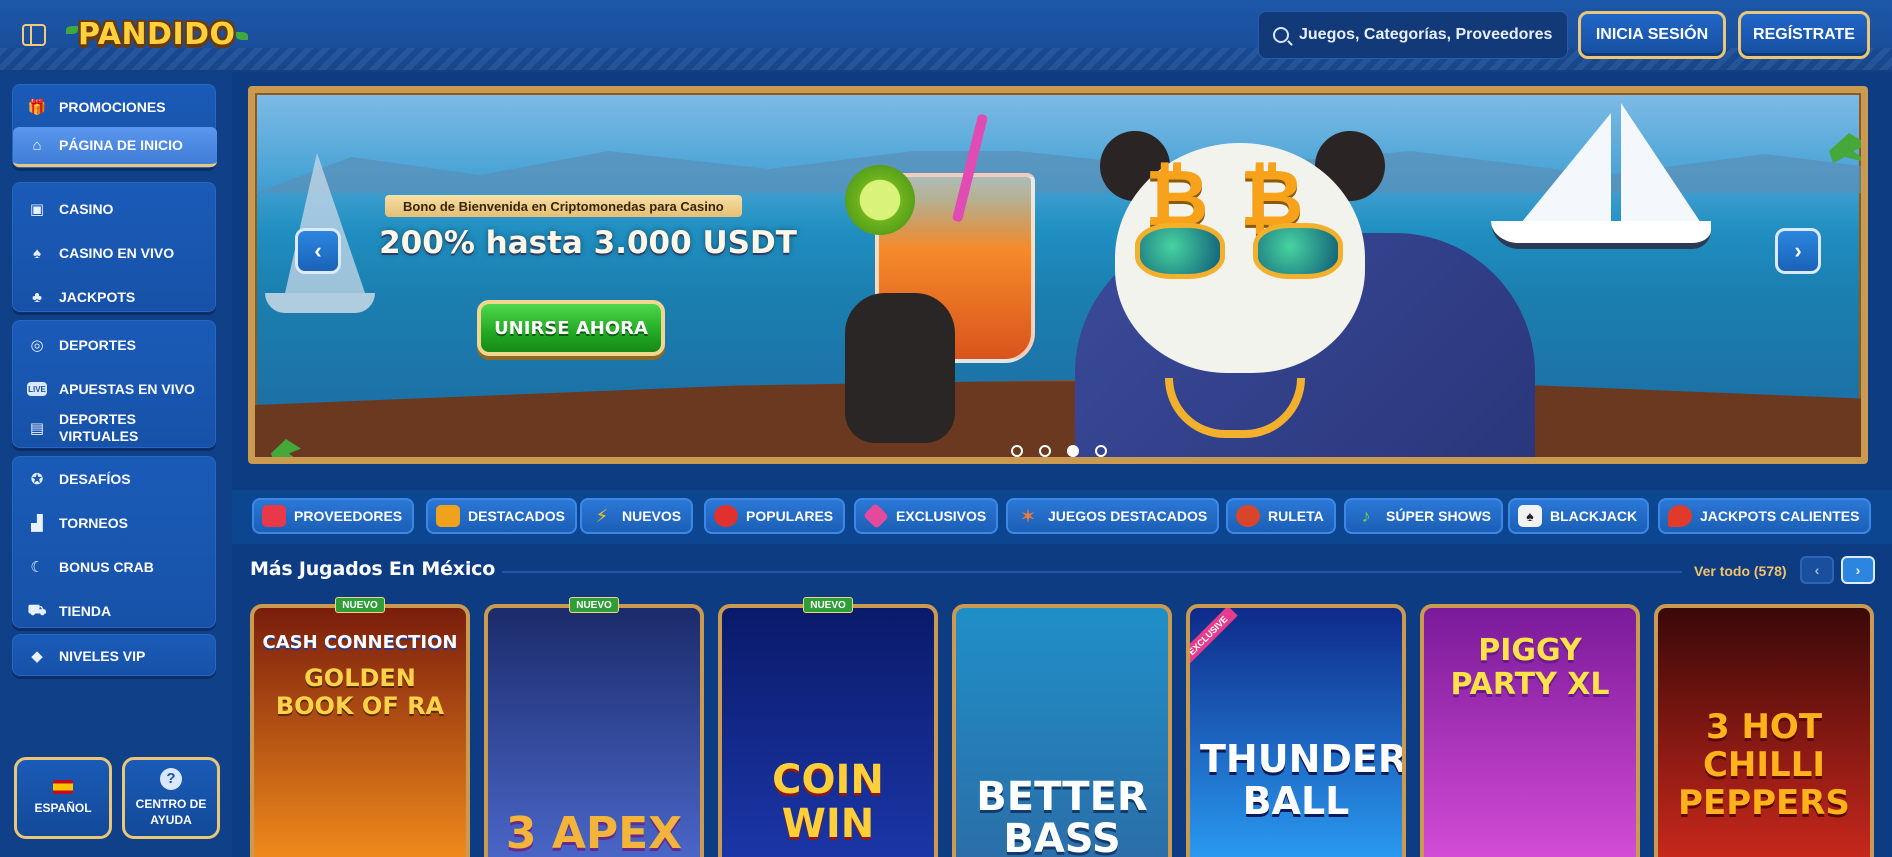 Image resolution: width=1892 pixels, height=857 pixels. I want to click on category-label: EXCLUSIVOS, so click(941, 516).